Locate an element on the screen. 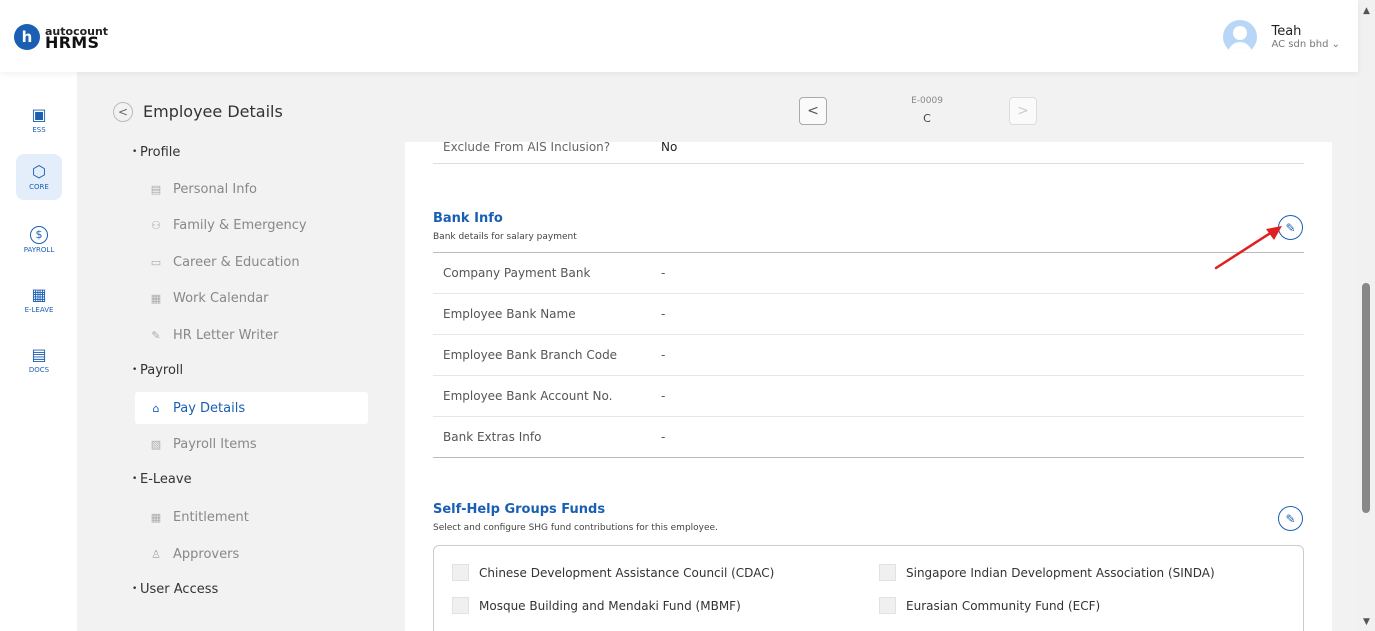  core-cube-icon: ⬡ is located at coordinates (39, 171).